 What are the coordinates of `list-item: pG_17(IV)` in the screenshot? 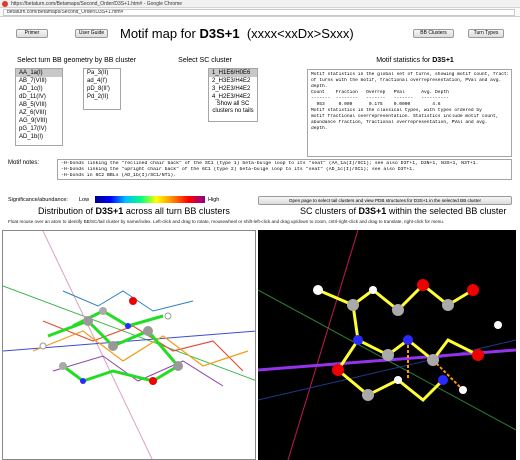 It's located at (39, 129).